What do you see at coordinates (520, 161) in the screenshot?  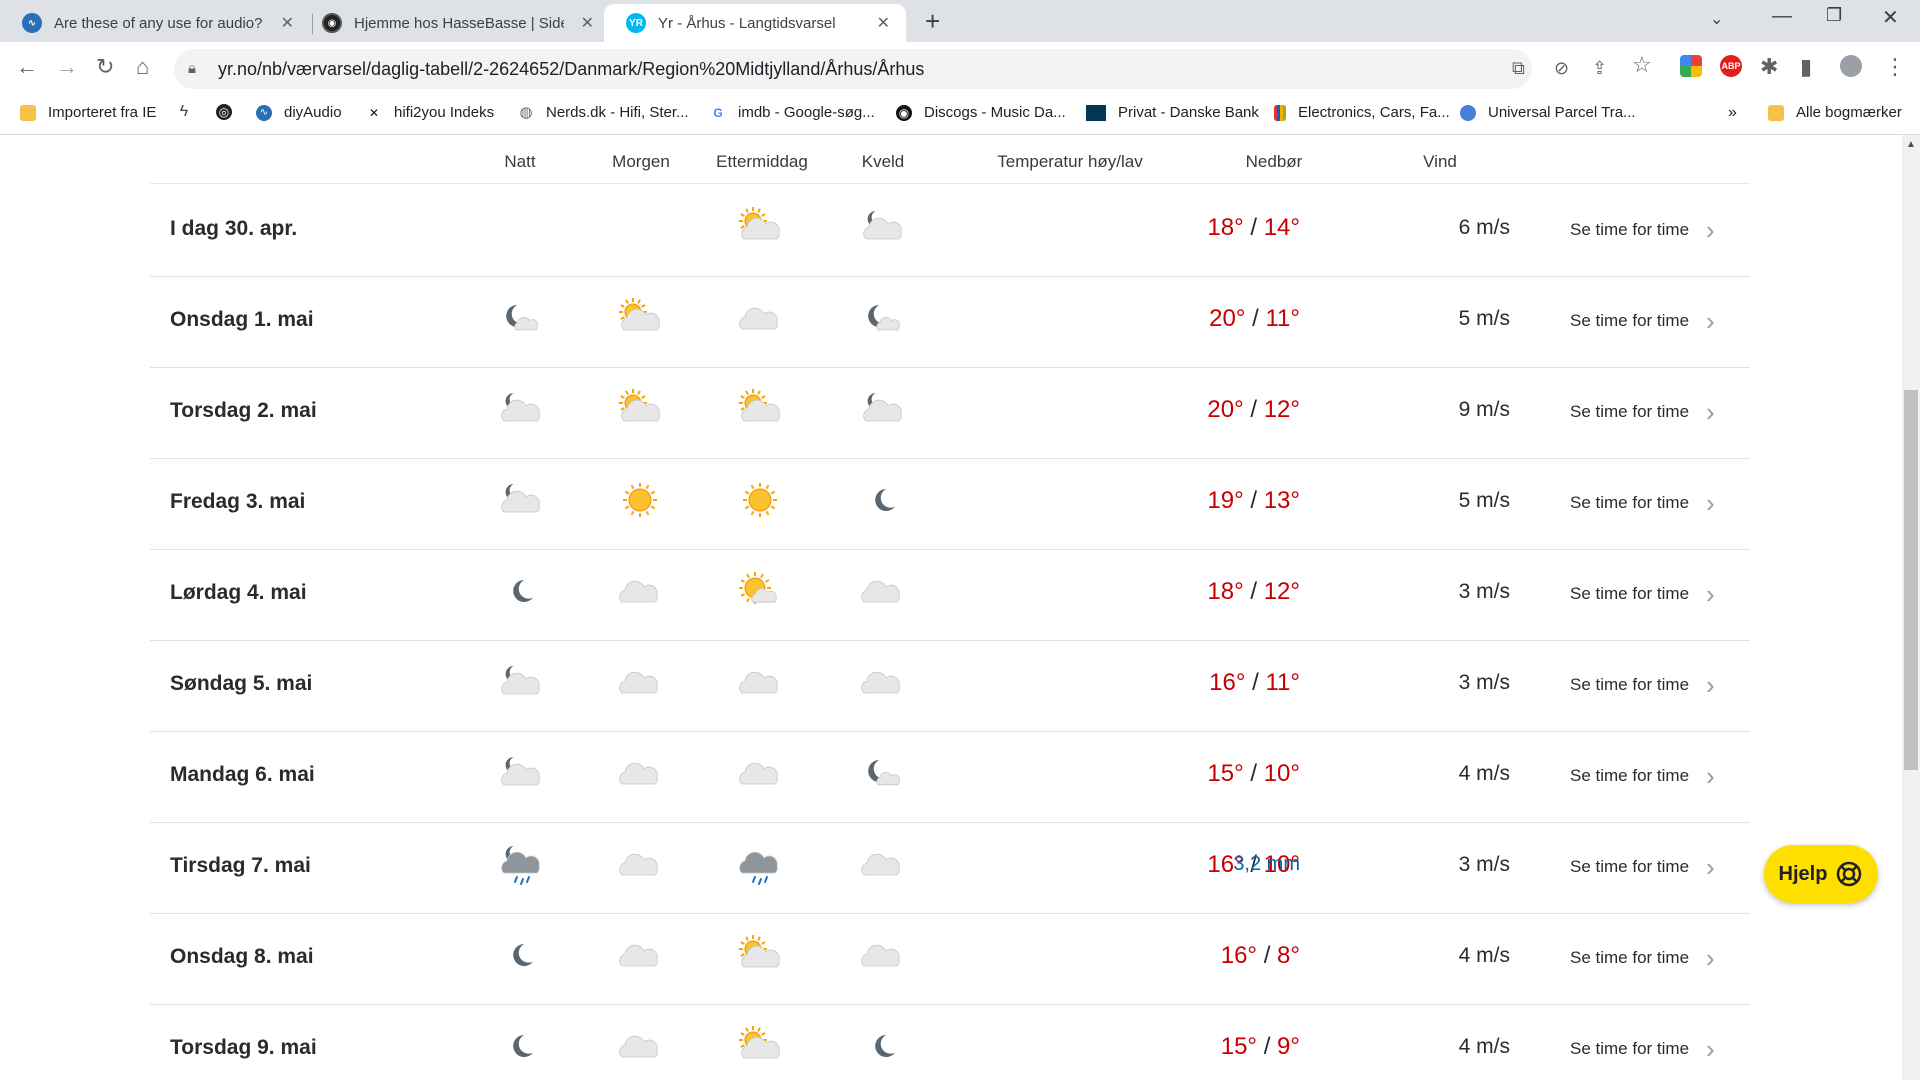 I see `header-night: Natt` at bounding box center [520, 161].